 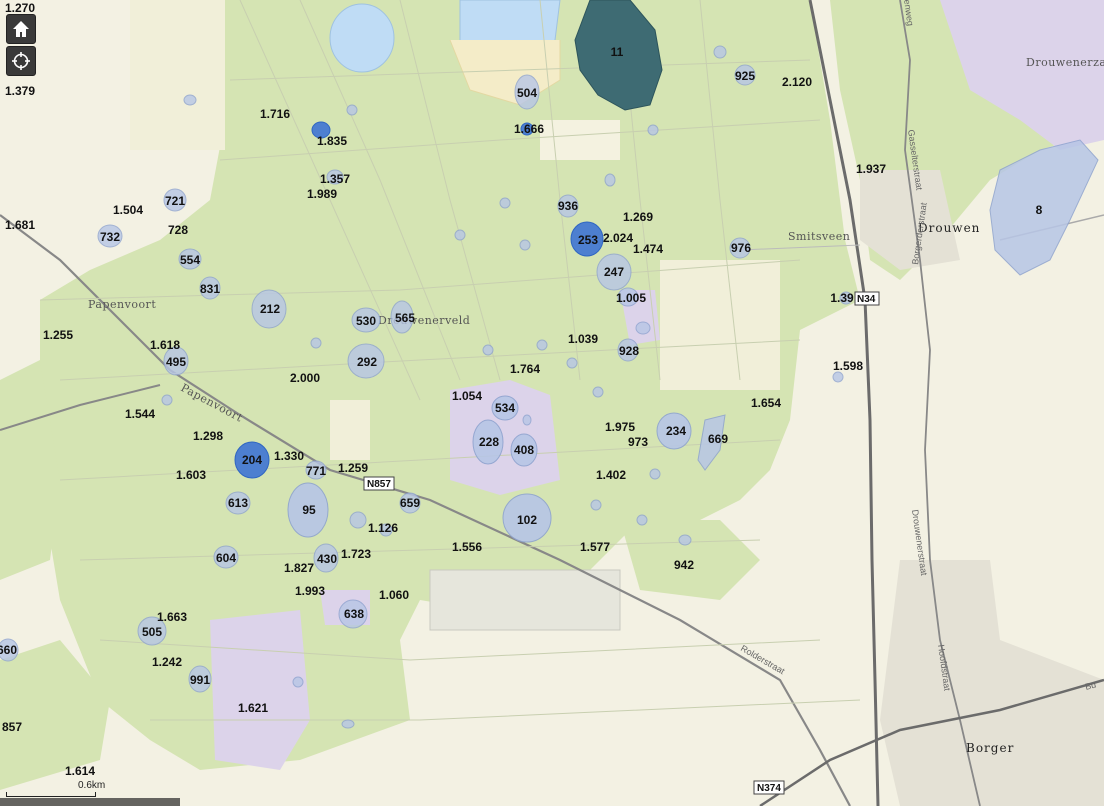 What do you see at coordinates (379, 484) in the screenshot?
I see `road-shield-n857: N857` at bounding box center [379, 484].